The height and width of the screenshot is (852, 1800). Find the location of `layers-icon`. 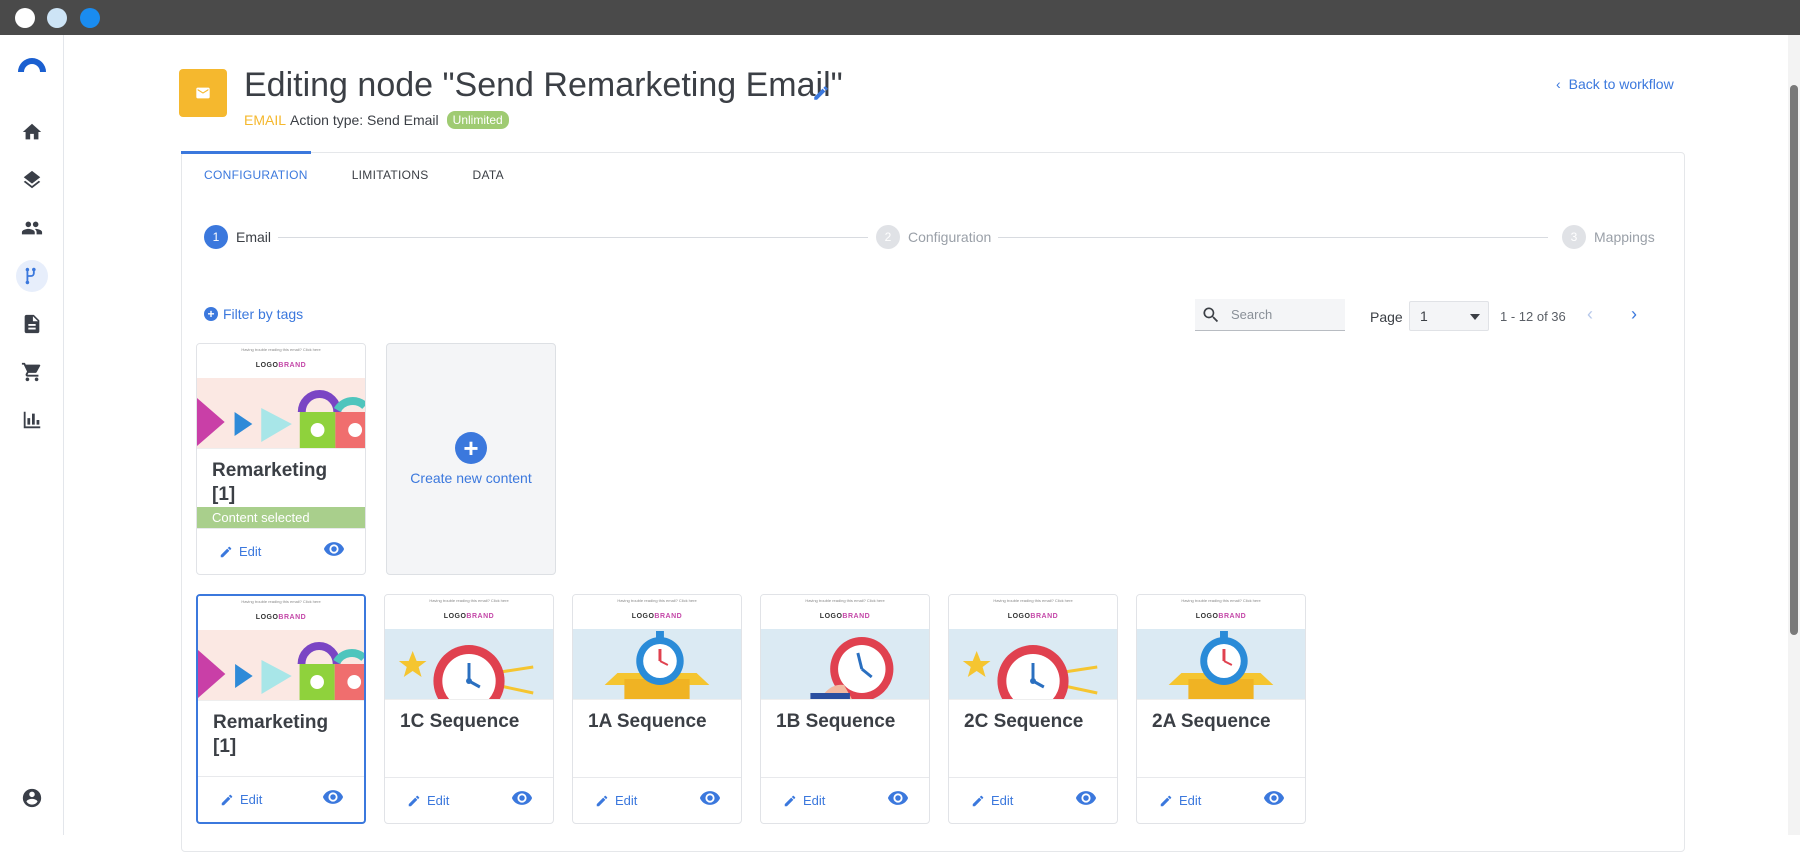

layers-icon is located at coordinates (32, 179).